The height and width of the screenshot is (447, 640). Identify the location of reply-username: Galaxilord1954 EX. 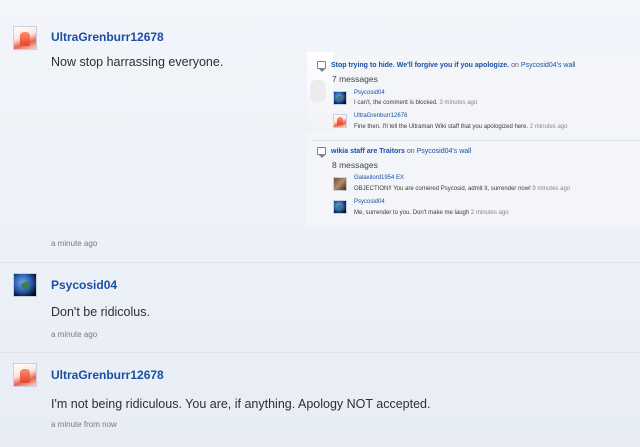
(379, 178).